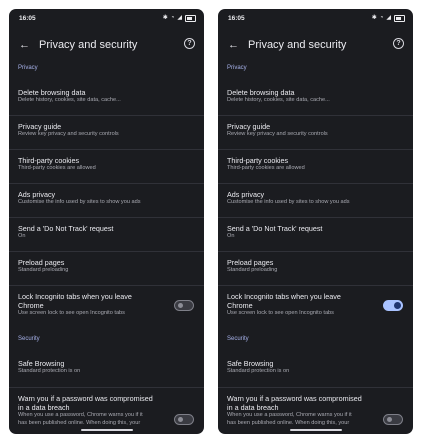 The height and width of the screenshot is (442, 422). I want to click on setting-title: Ads privacy, so click(37, 194).